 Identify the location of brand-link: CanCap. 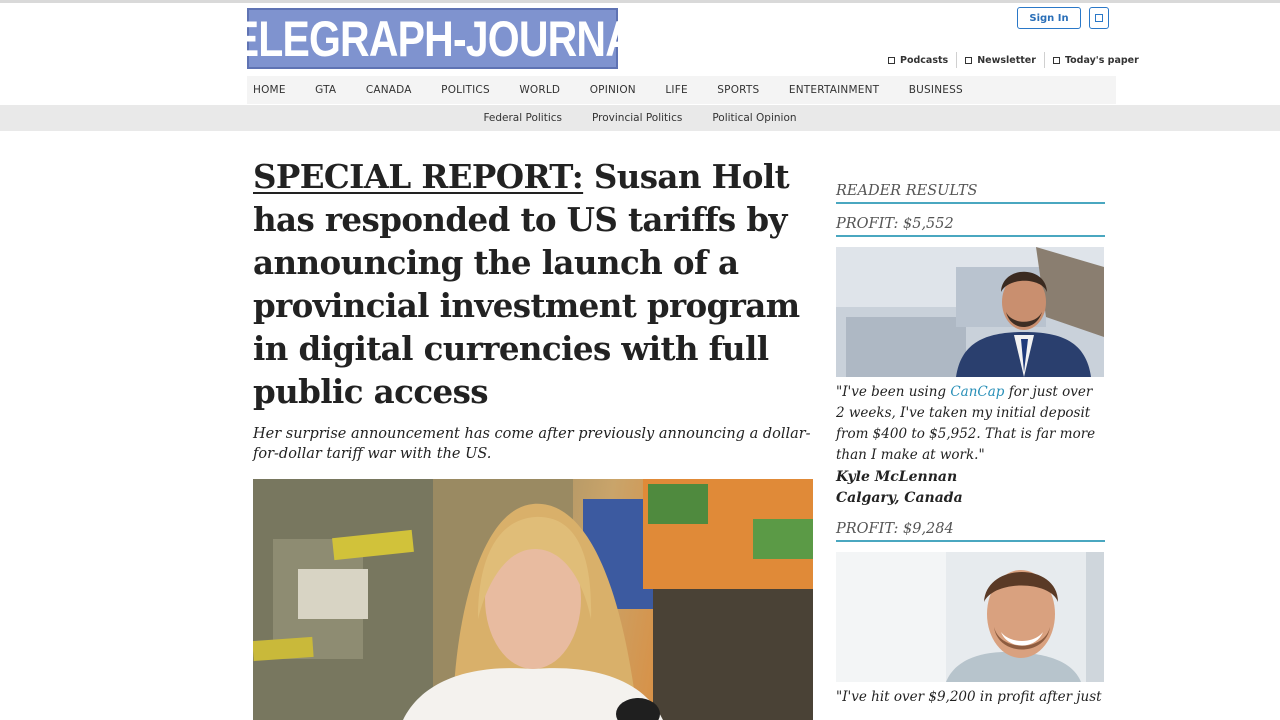
(977, 392).